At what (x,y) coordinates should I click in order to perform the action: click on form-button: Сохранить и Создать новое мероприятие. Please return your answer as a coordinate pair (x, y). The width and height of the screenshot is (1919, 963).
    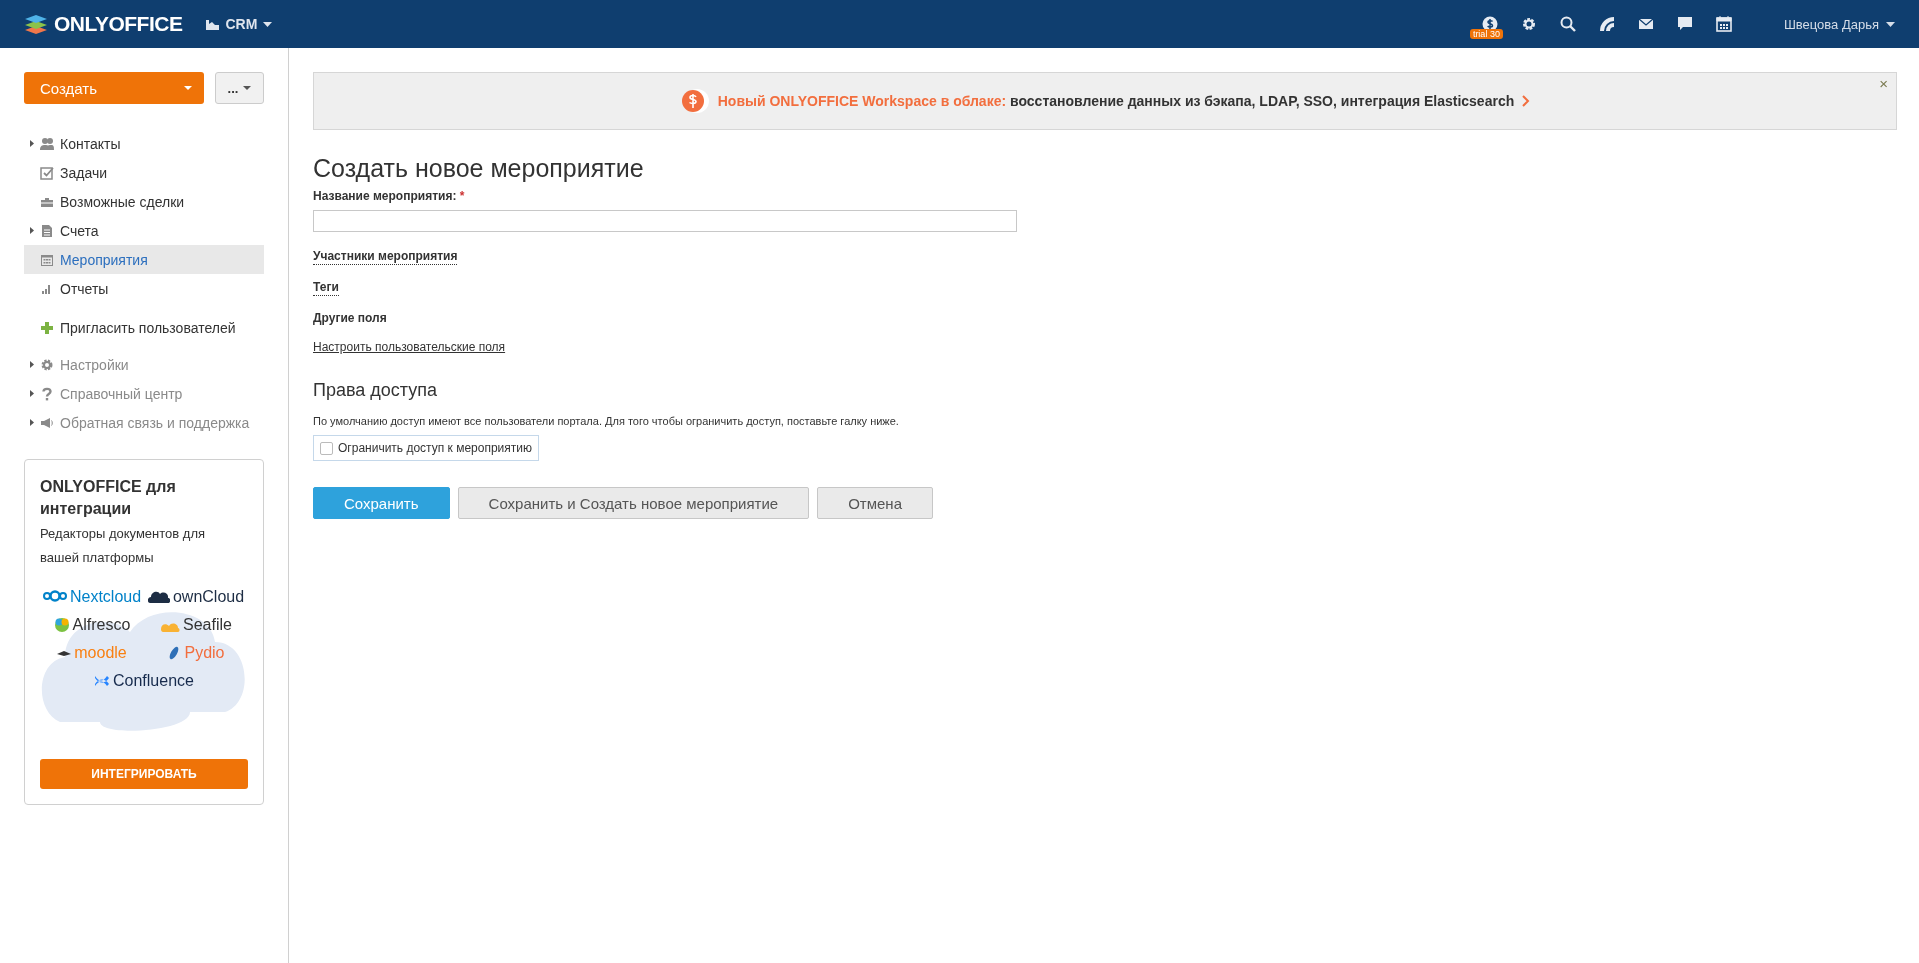
    Looking at the image, I should click on (633, 503).